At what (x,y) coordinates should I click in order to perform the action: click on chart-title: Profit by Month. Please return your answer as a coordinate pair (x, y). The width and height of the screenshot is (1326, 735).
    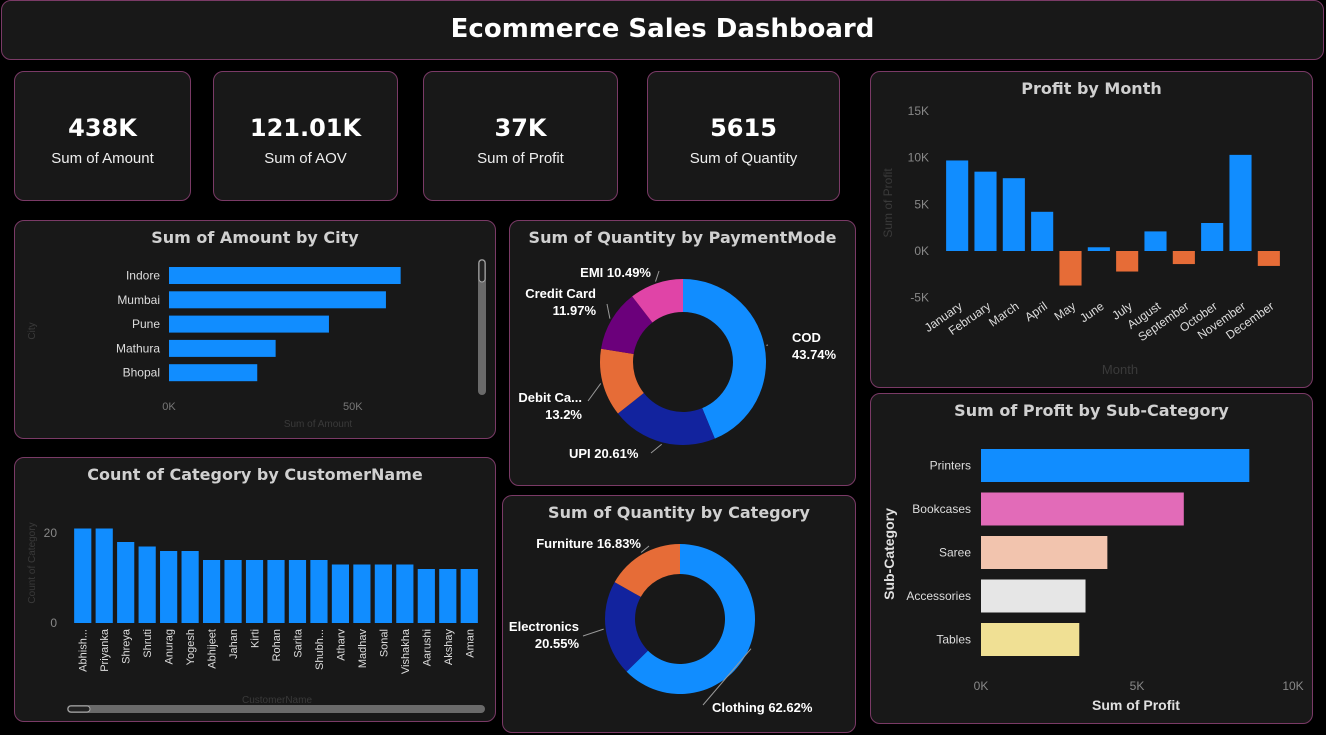
    Looking at the image, I should click on (1091, 88).